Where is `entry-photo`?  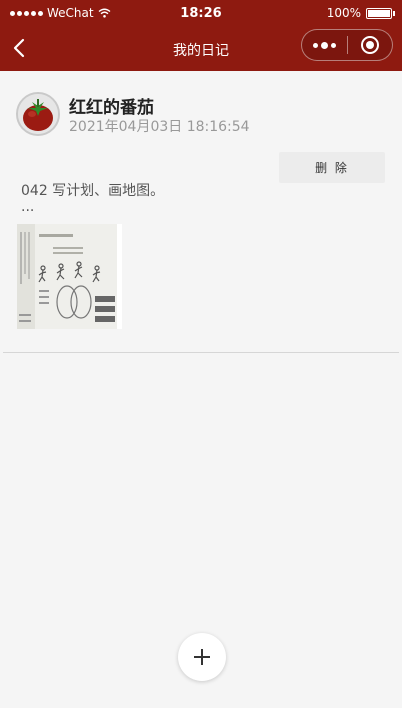
entry-photo is located at coordinates (69, 276).